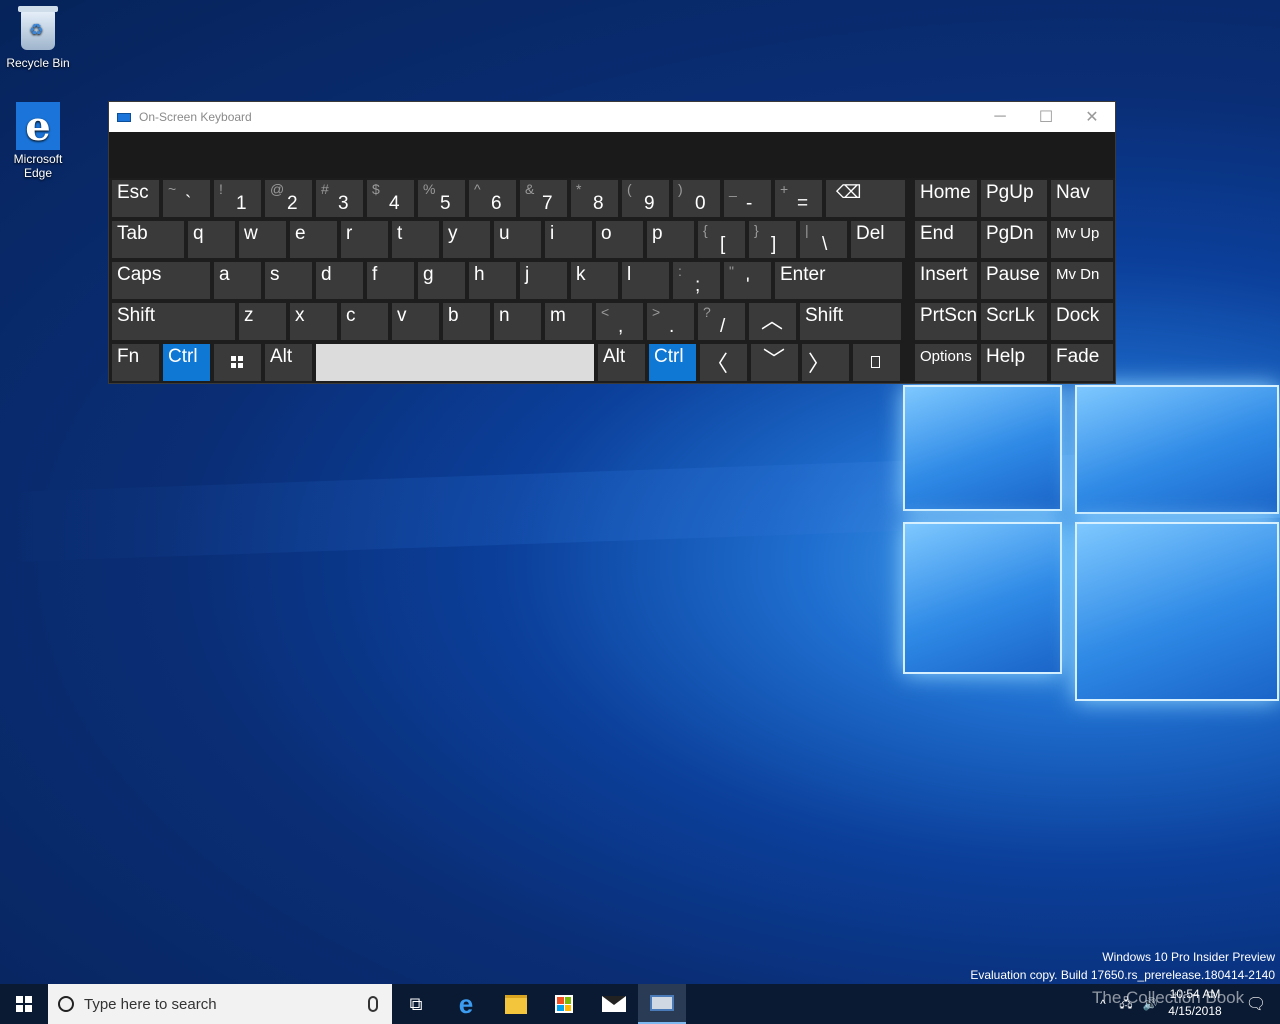  What do you see at coordinates (466, 1004) in the screenshot?
I see `edge-taskbar-icon: e` at bounding box center [466, 1004].